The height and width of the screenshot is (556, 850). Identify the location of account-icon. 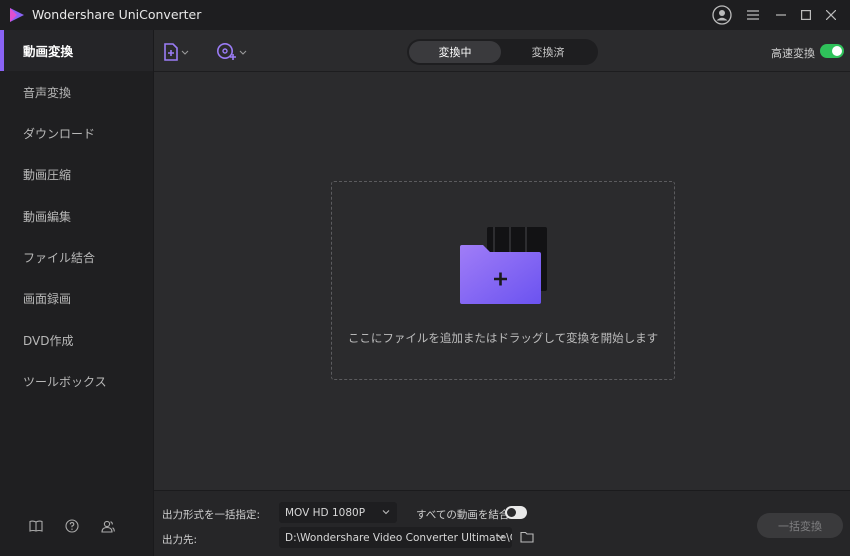
(722, 15).